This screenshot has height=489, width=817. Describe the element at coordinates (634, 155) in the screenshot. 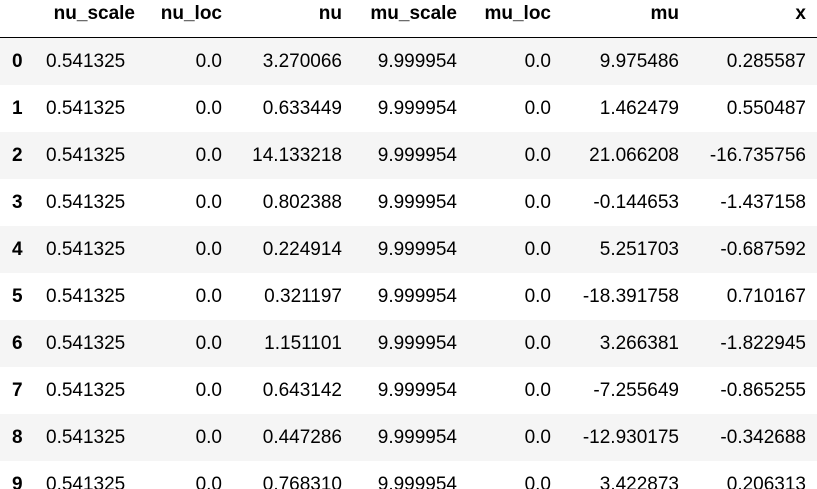

I see `cell-mu: 21.066208` at that location.